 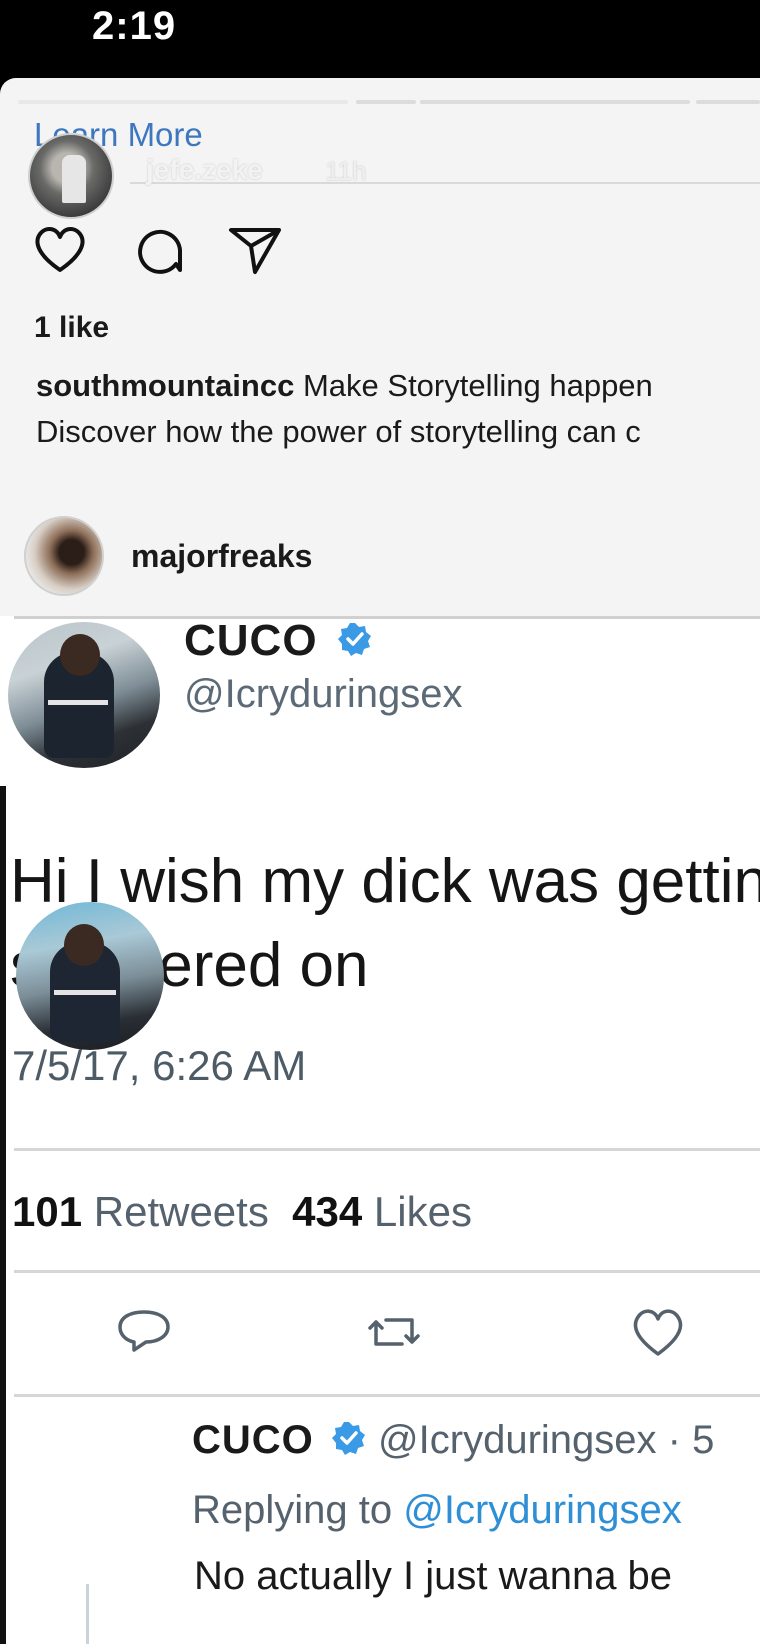 I want to click on retweet-label: Retweets, so click(x=181, y=1211).